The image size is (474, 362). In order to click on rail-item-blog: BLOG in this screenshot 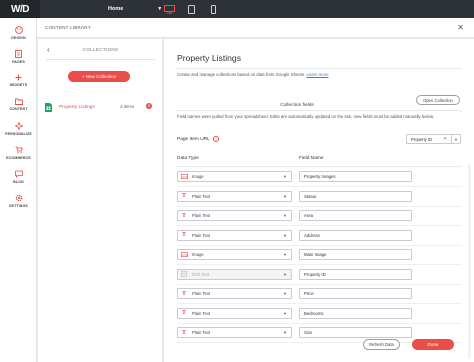, I will do `click(18, 177)`.